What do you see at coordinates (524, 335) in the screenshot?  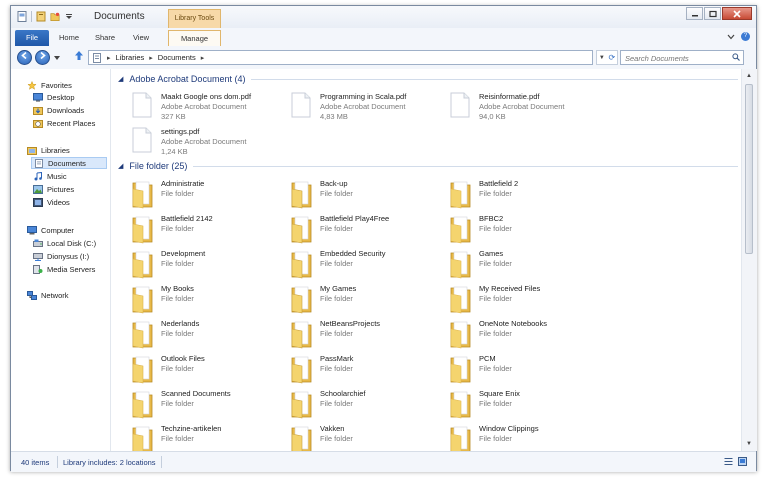 I see `folder-item: OneNote Notebooks File folder` at bounding box center [524, 335].